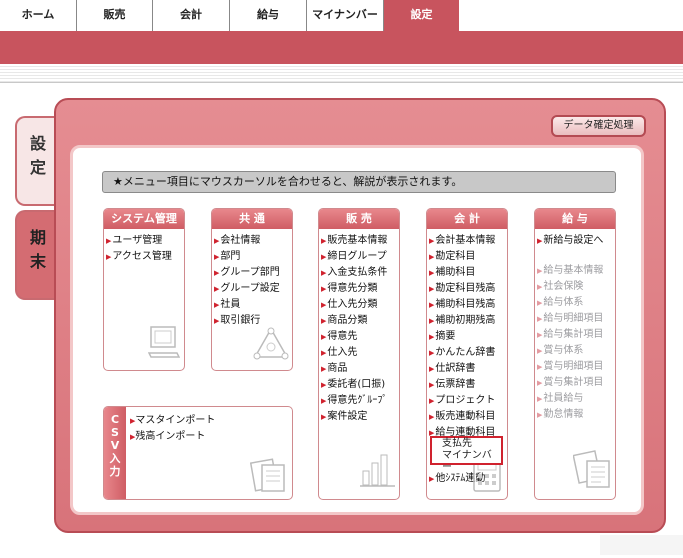 This screenshot has height=558, width=683. I want to click on common-item-label: グループ部門, so click(250, 272).